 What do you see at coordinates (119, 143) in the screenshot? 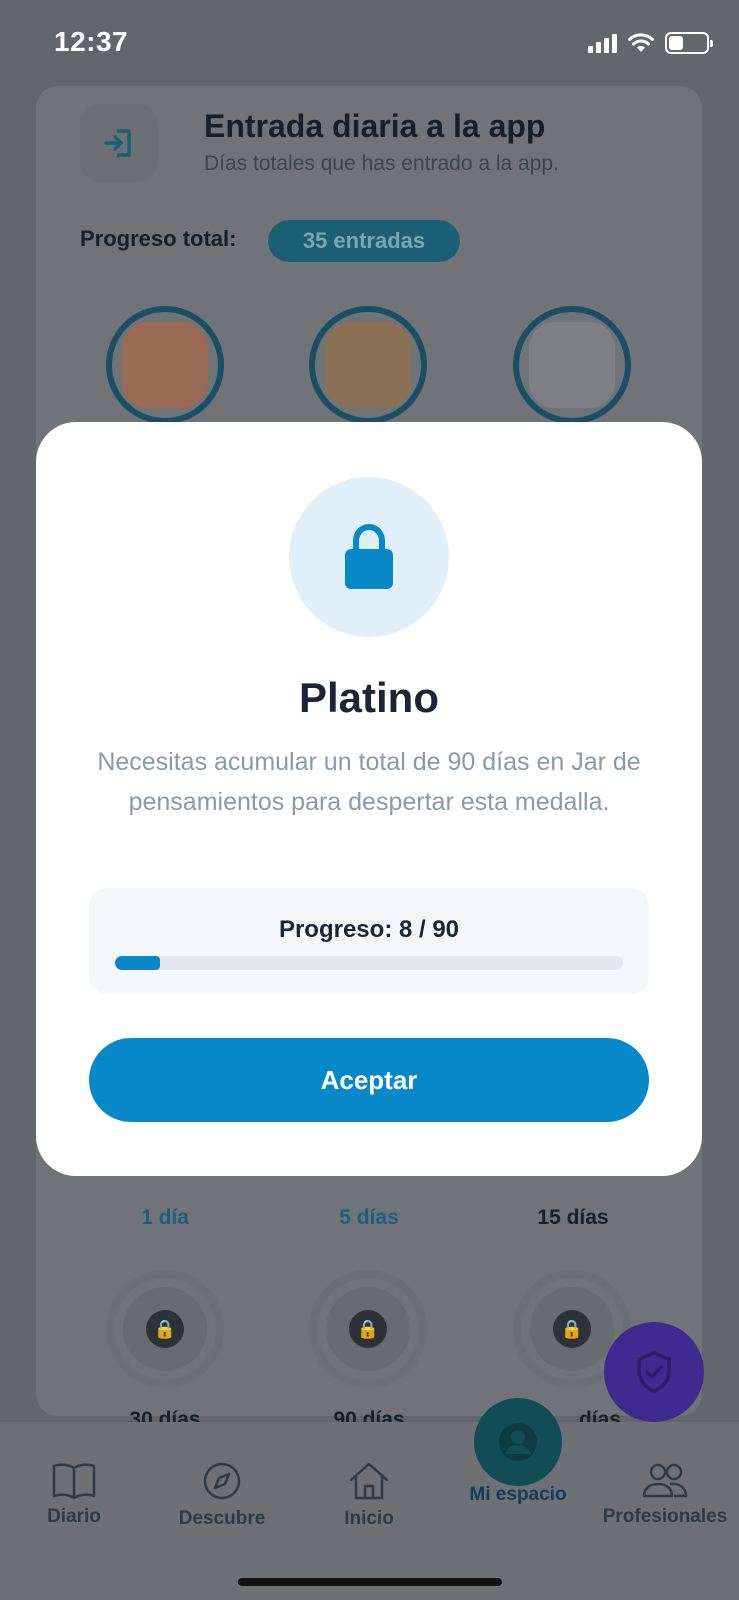
I see `login-icon` at bounding box center [119, 143].